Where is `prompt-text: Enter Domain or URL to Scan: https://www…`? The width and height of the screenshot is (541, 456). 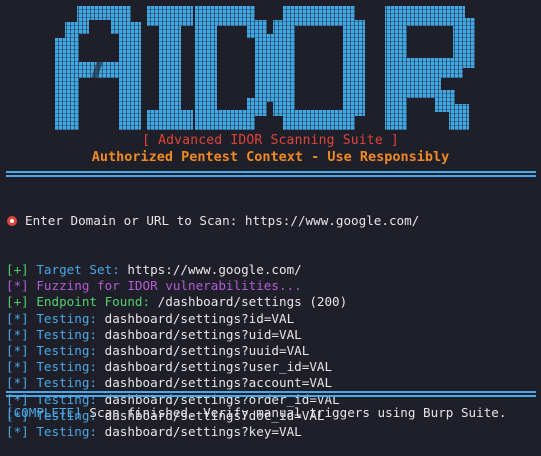 prompt-text: Enter Domain or URL to Scan: https://www… is located at coordinates (222, 221).